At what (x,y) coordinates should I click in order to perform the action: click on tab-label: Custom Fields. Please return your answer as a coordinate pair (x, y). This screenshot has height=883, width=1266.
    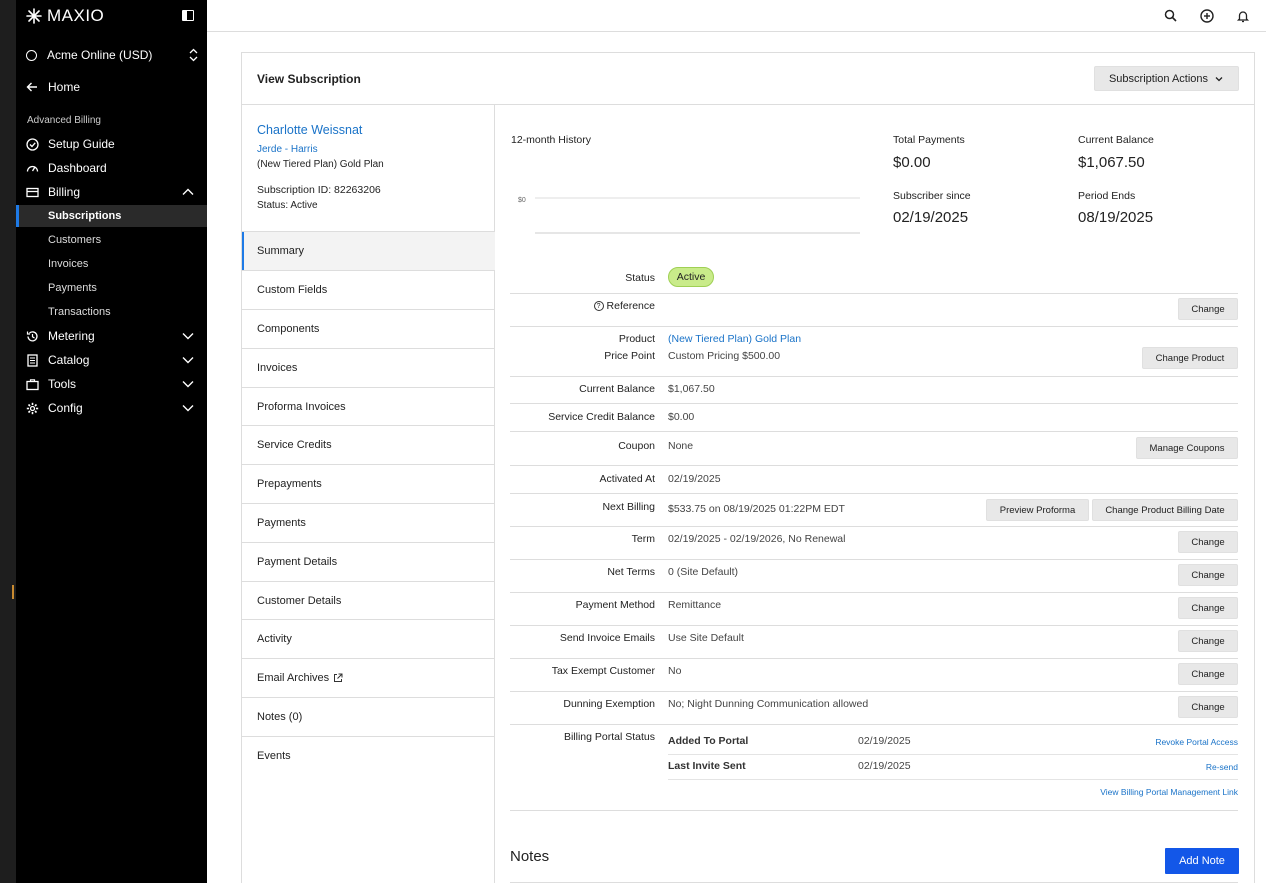
    Looking at the image, I should click on (292, 290).